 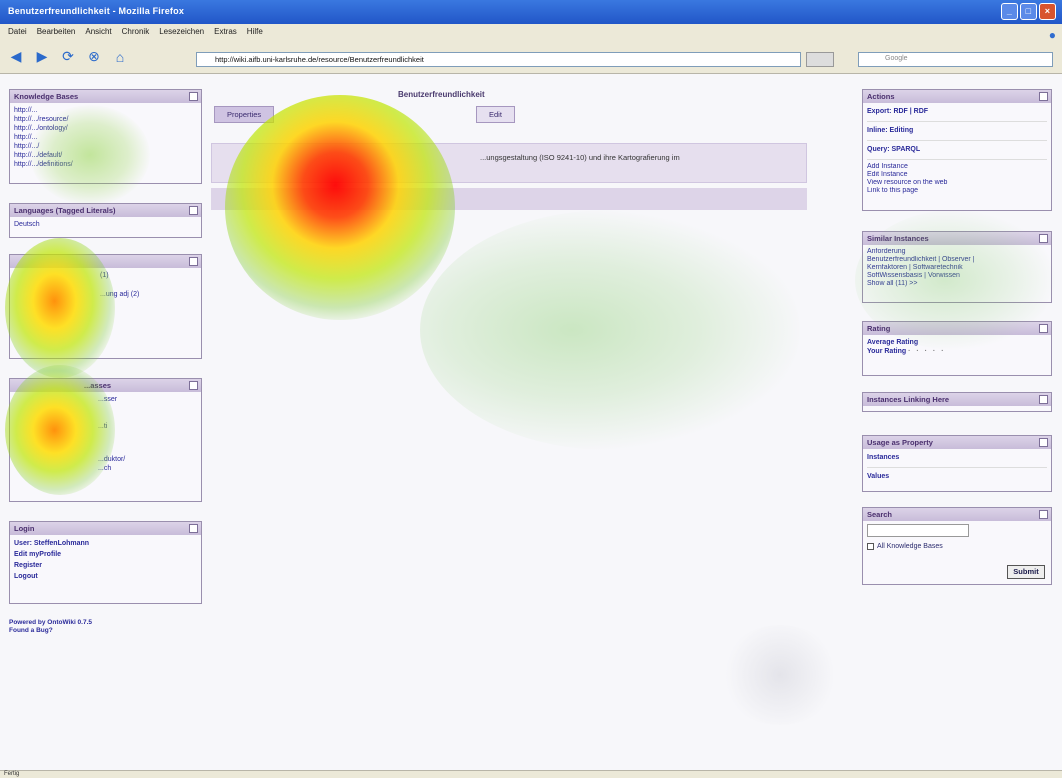 I want to click on kb-search-input, so click(x=918, y=530).